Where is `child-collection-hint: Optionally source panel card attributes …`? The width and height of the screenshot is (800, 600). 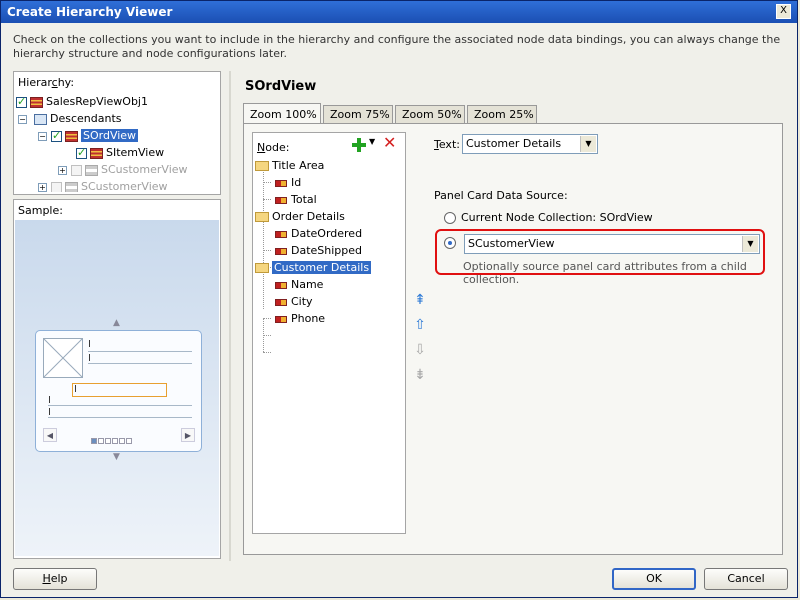 child-collection-hint: Optionally source panel card attributes … is located at coordinates (605, 273).